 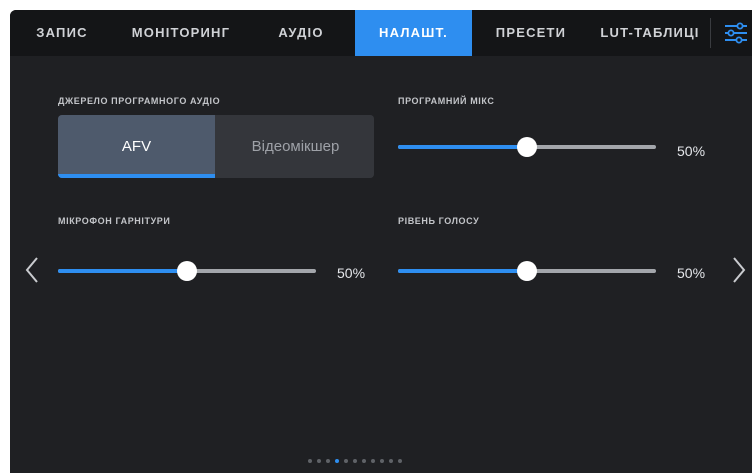 What do you see at coordinates (136, 146) in the screenshot?
I see `afv-option: AFV` at bounding box center [136, 146].